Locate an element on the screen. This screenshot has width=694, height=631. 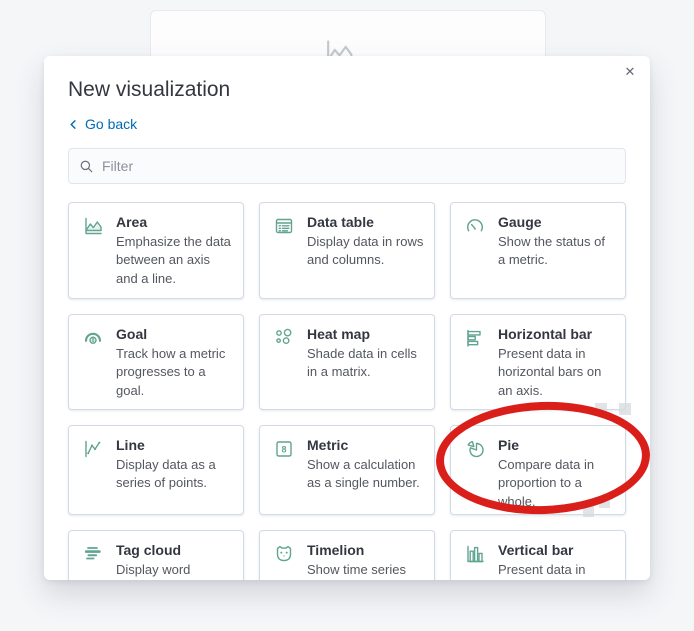
horizontal-bar-icon is located at coordinates (475, 337).